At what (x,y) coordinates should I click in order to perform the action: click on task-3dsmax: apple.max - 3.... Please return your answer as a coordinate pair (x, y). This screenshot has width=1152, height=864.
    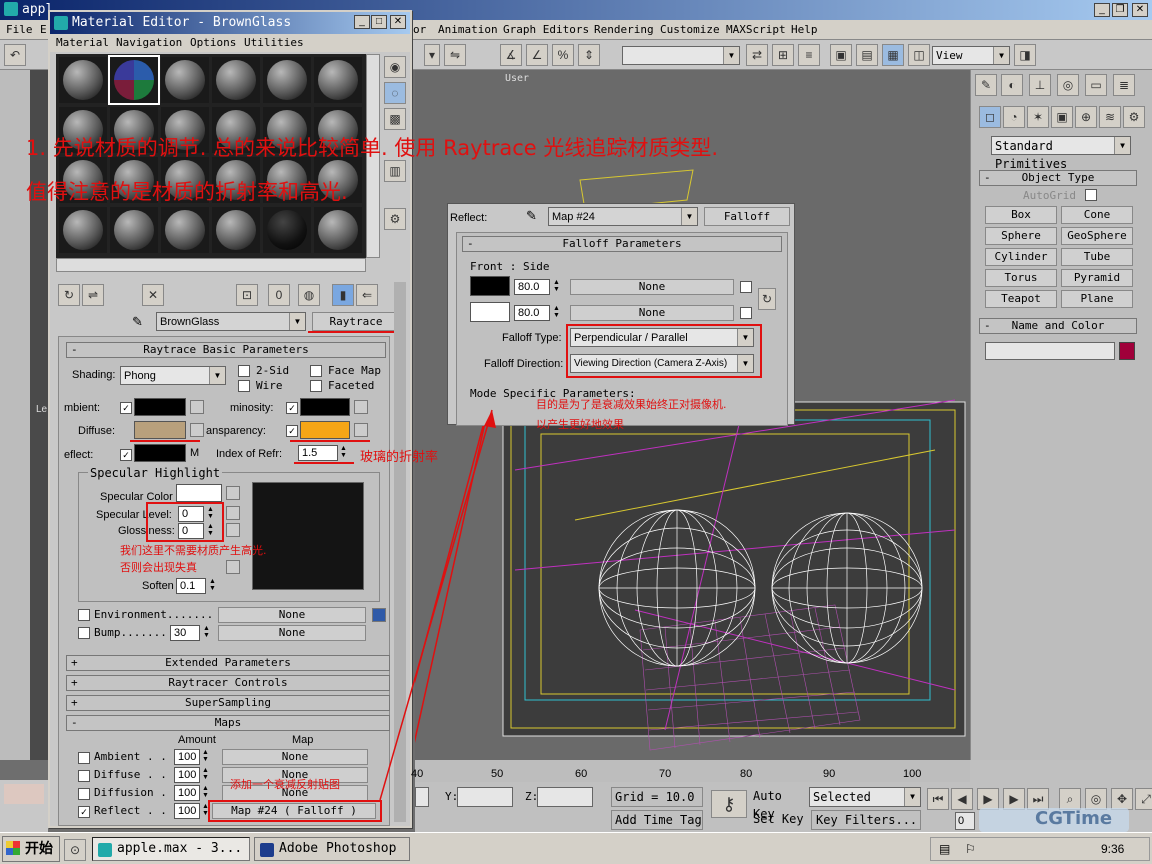
    Looking at the image, I should click on (171, 849).